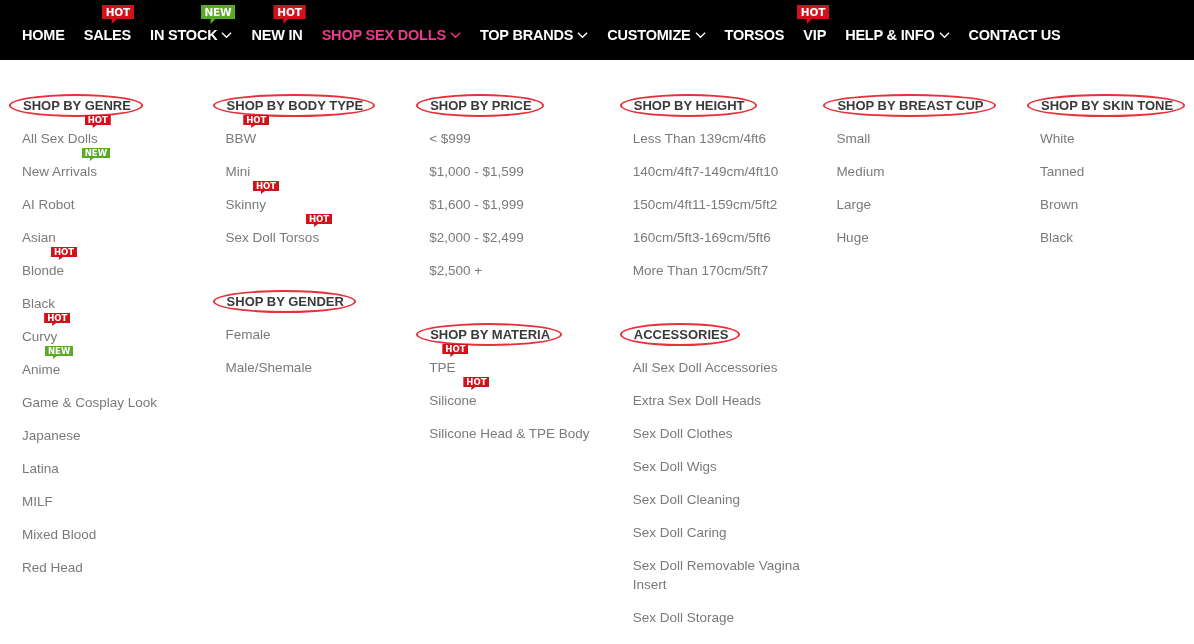 This screenshot has width=1194, height=644. Describe the element at coordinates (852, 237) in the screenshot. I see `menu-link: Huge` at that location.